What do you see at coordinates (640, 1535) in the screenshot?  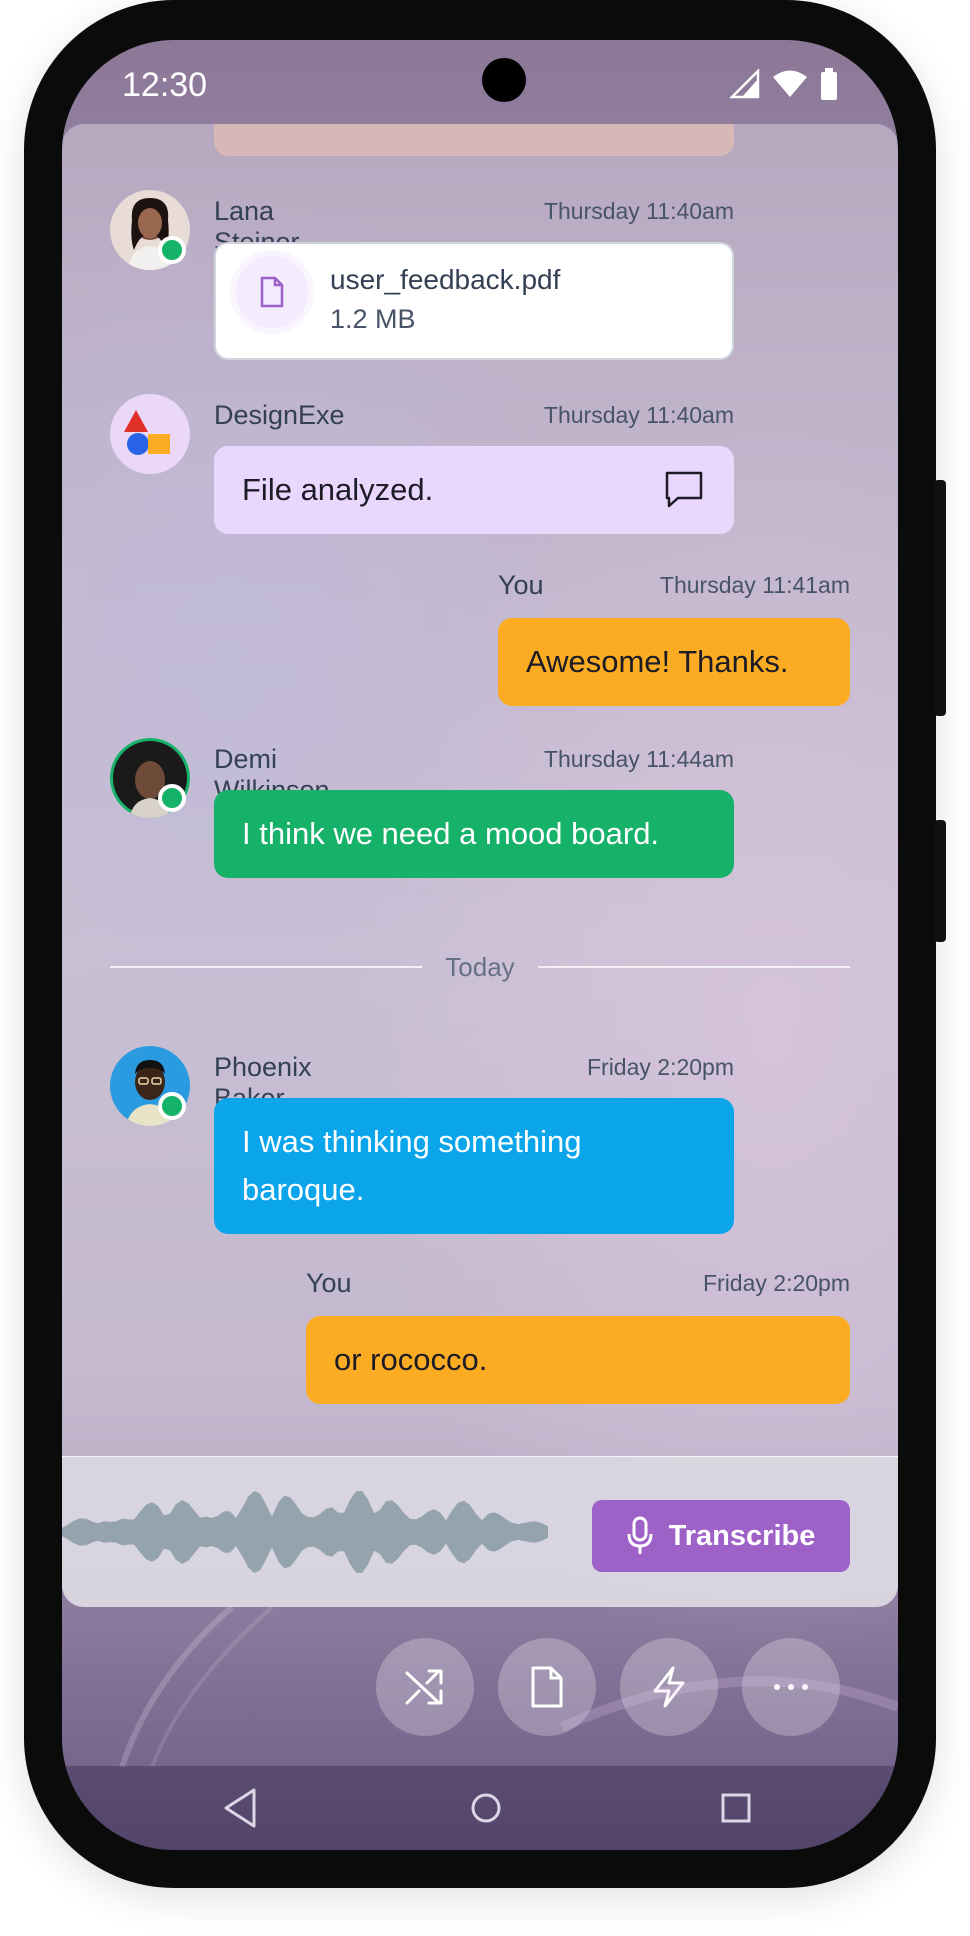 I see `microphone-icon` at bounding box center [640, 1535].